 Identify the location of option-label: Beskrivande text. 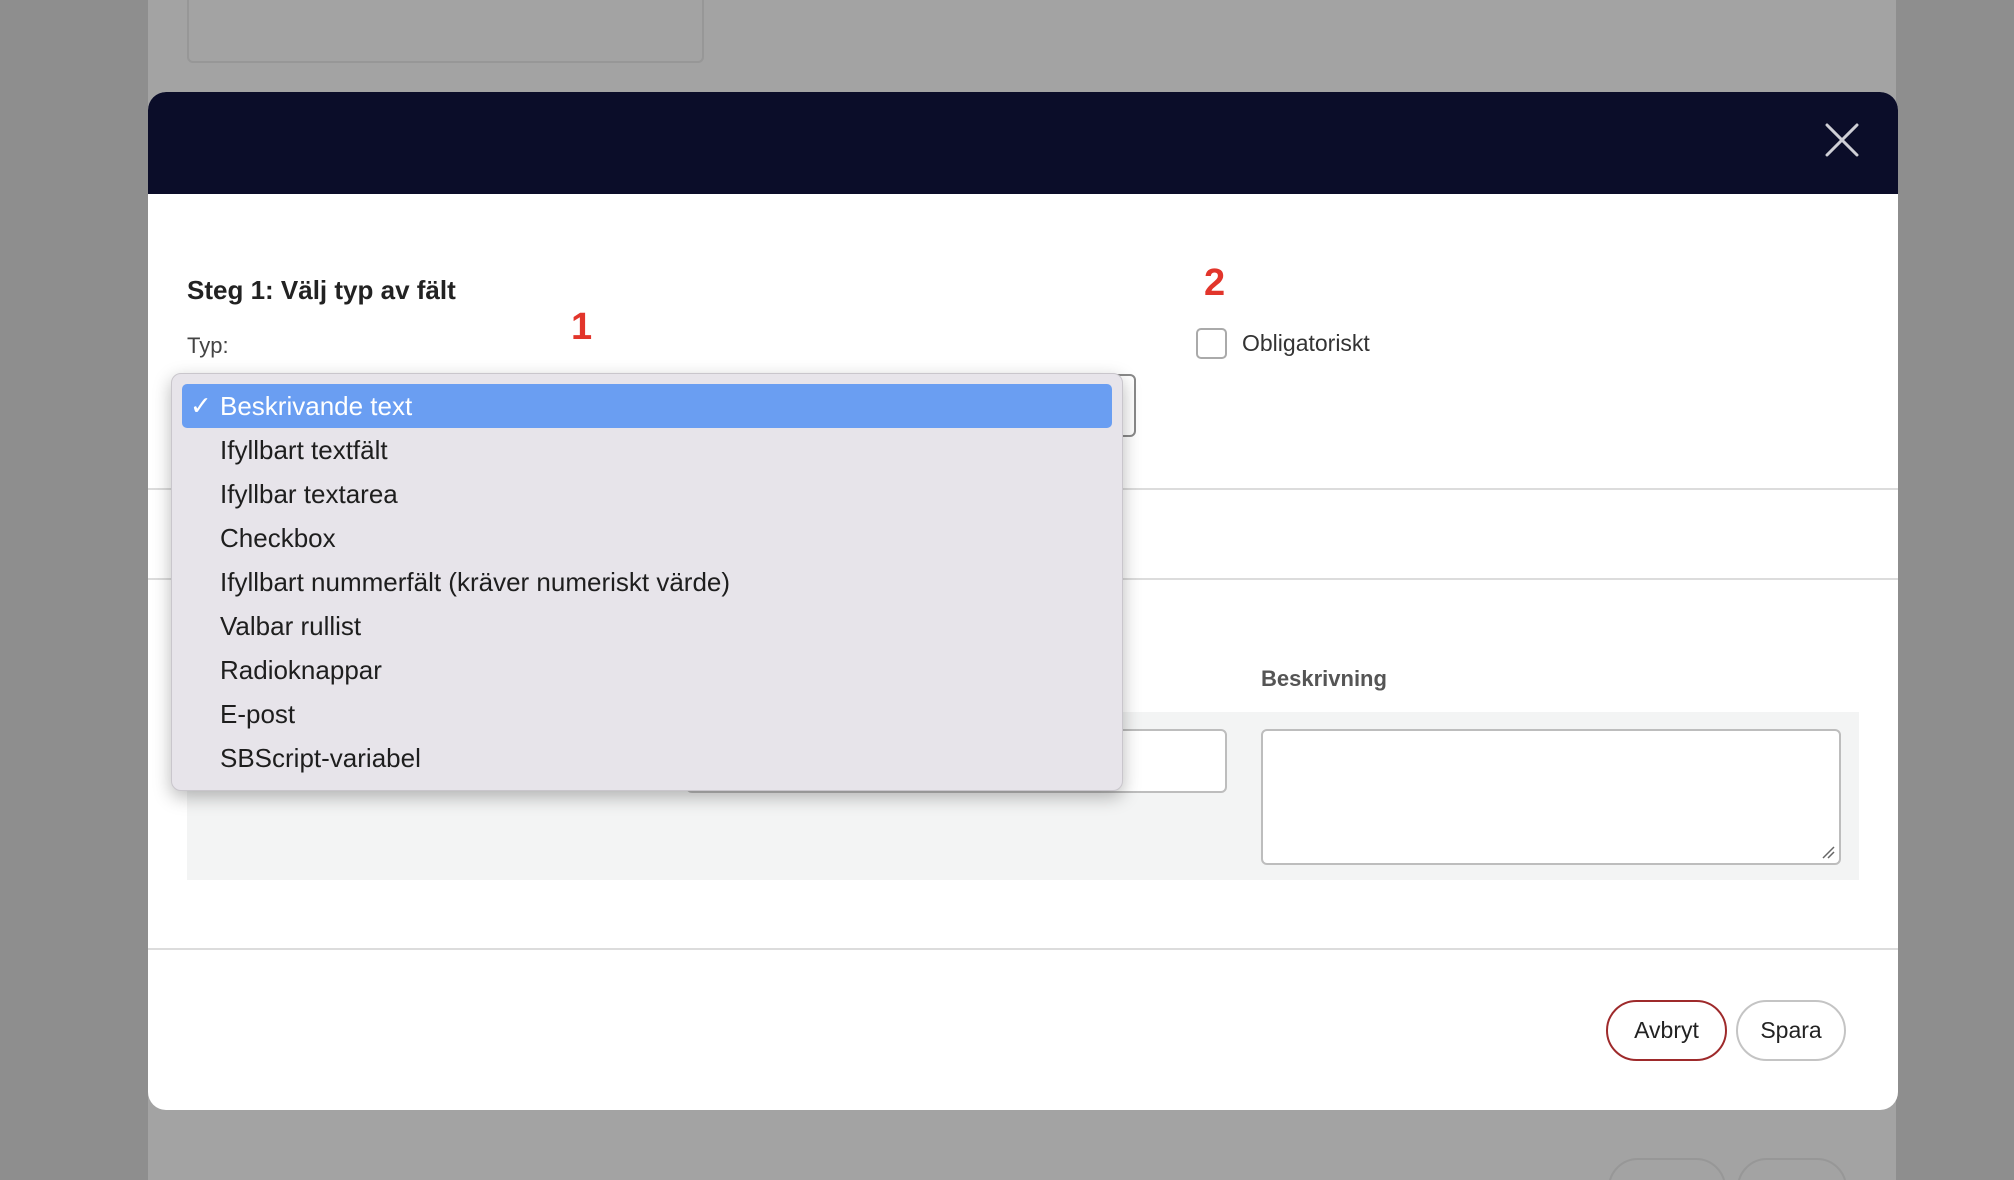
(316, 405).